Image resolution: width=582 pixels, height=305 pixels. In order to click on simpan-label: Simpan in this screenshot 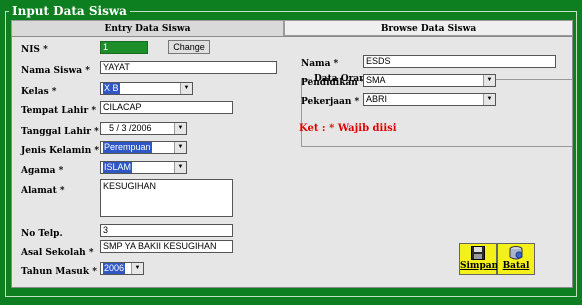, I will do `click(479, 266)`.